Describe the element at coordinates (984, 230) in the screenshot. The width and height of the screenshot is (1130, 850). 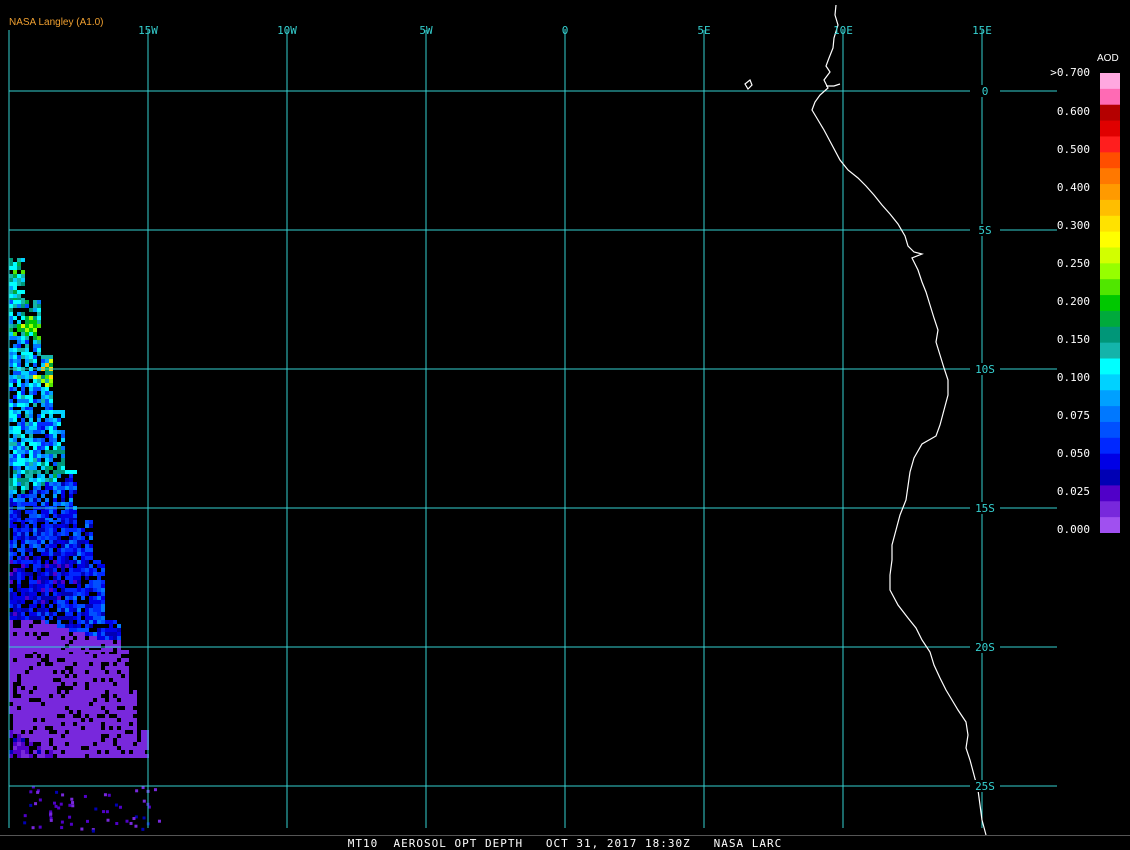
I see `lat-tick-label: 5S` at that location.